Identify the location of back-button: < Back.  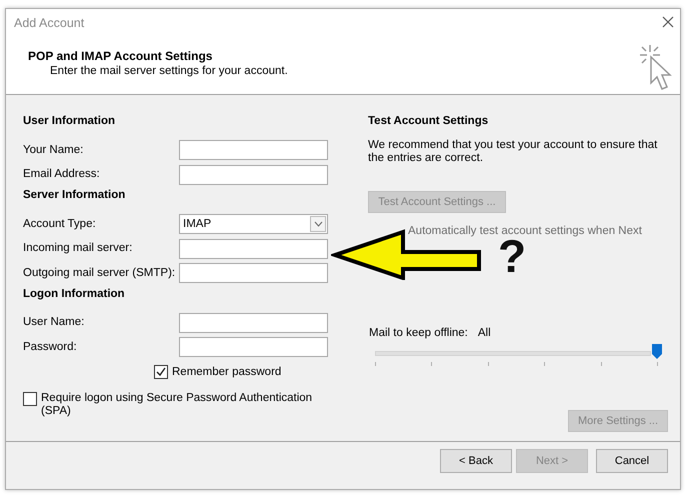
(476, 461).